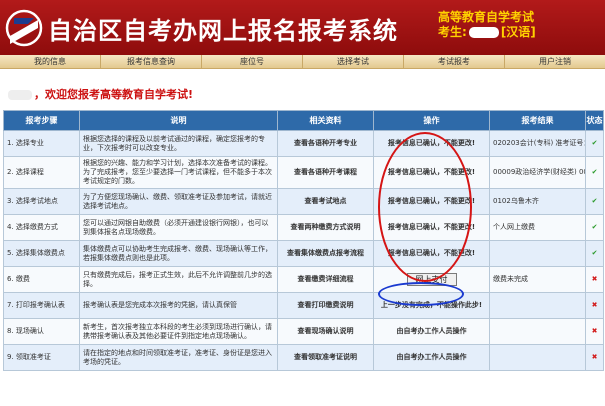 The height and width of the screenshot is (406, 605). I want to click on logo-icon, so click(24, 28).